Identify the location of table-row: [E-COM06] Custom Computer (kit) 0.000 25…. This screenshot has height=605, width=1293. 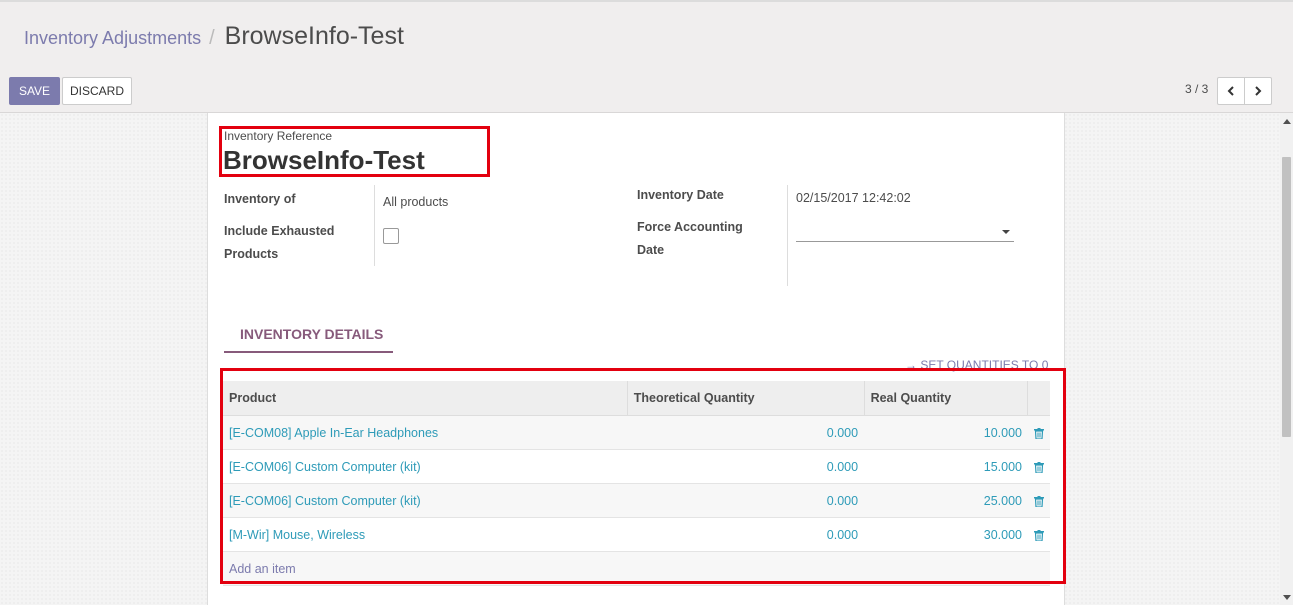
(636, 500).